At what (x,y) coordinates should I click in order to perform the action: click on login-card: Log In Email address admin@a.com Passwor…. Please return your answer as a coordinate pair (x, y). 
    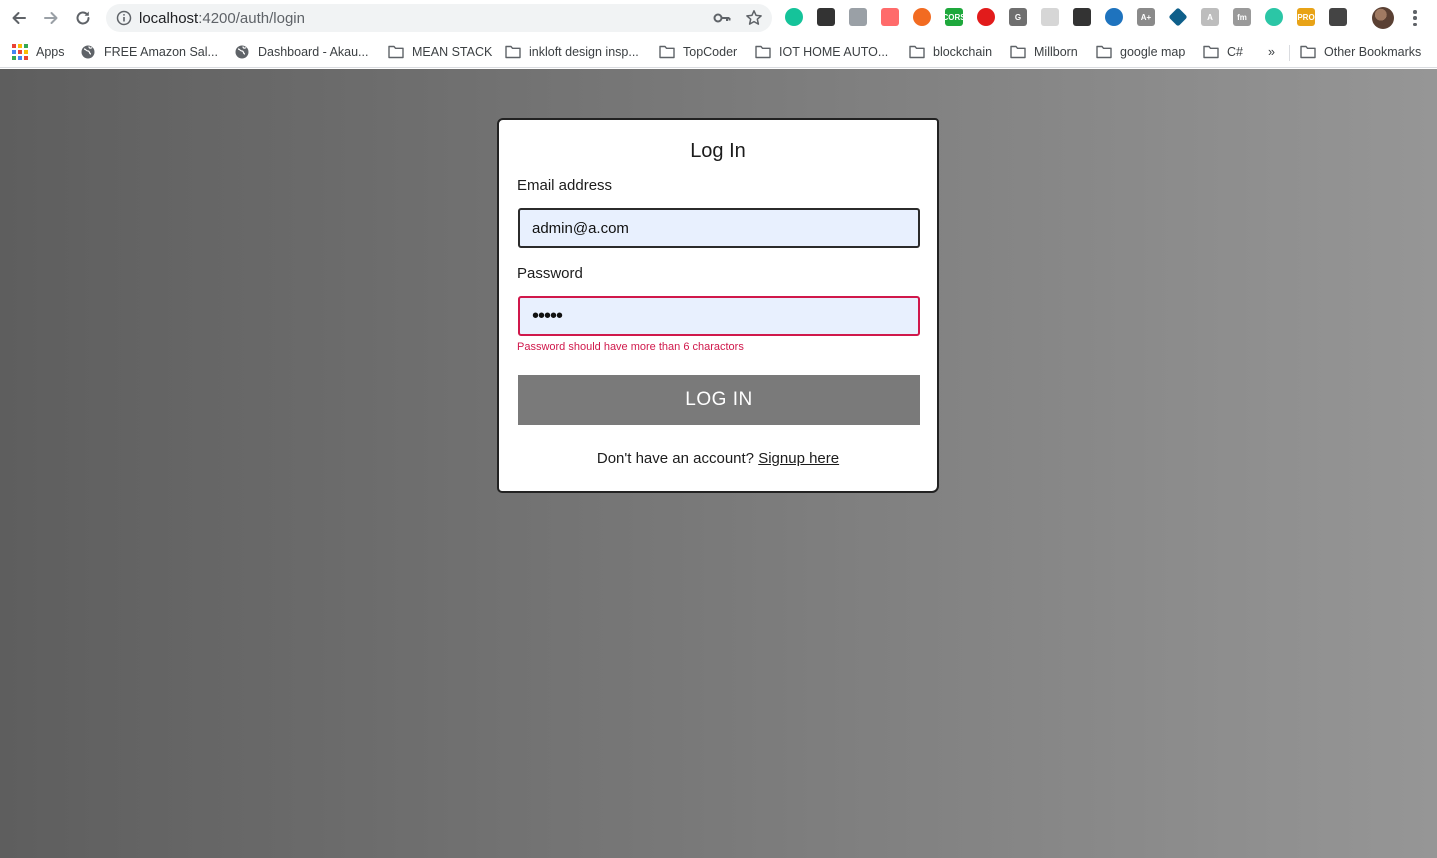
    Looking at the image, I should click on (718, 305).